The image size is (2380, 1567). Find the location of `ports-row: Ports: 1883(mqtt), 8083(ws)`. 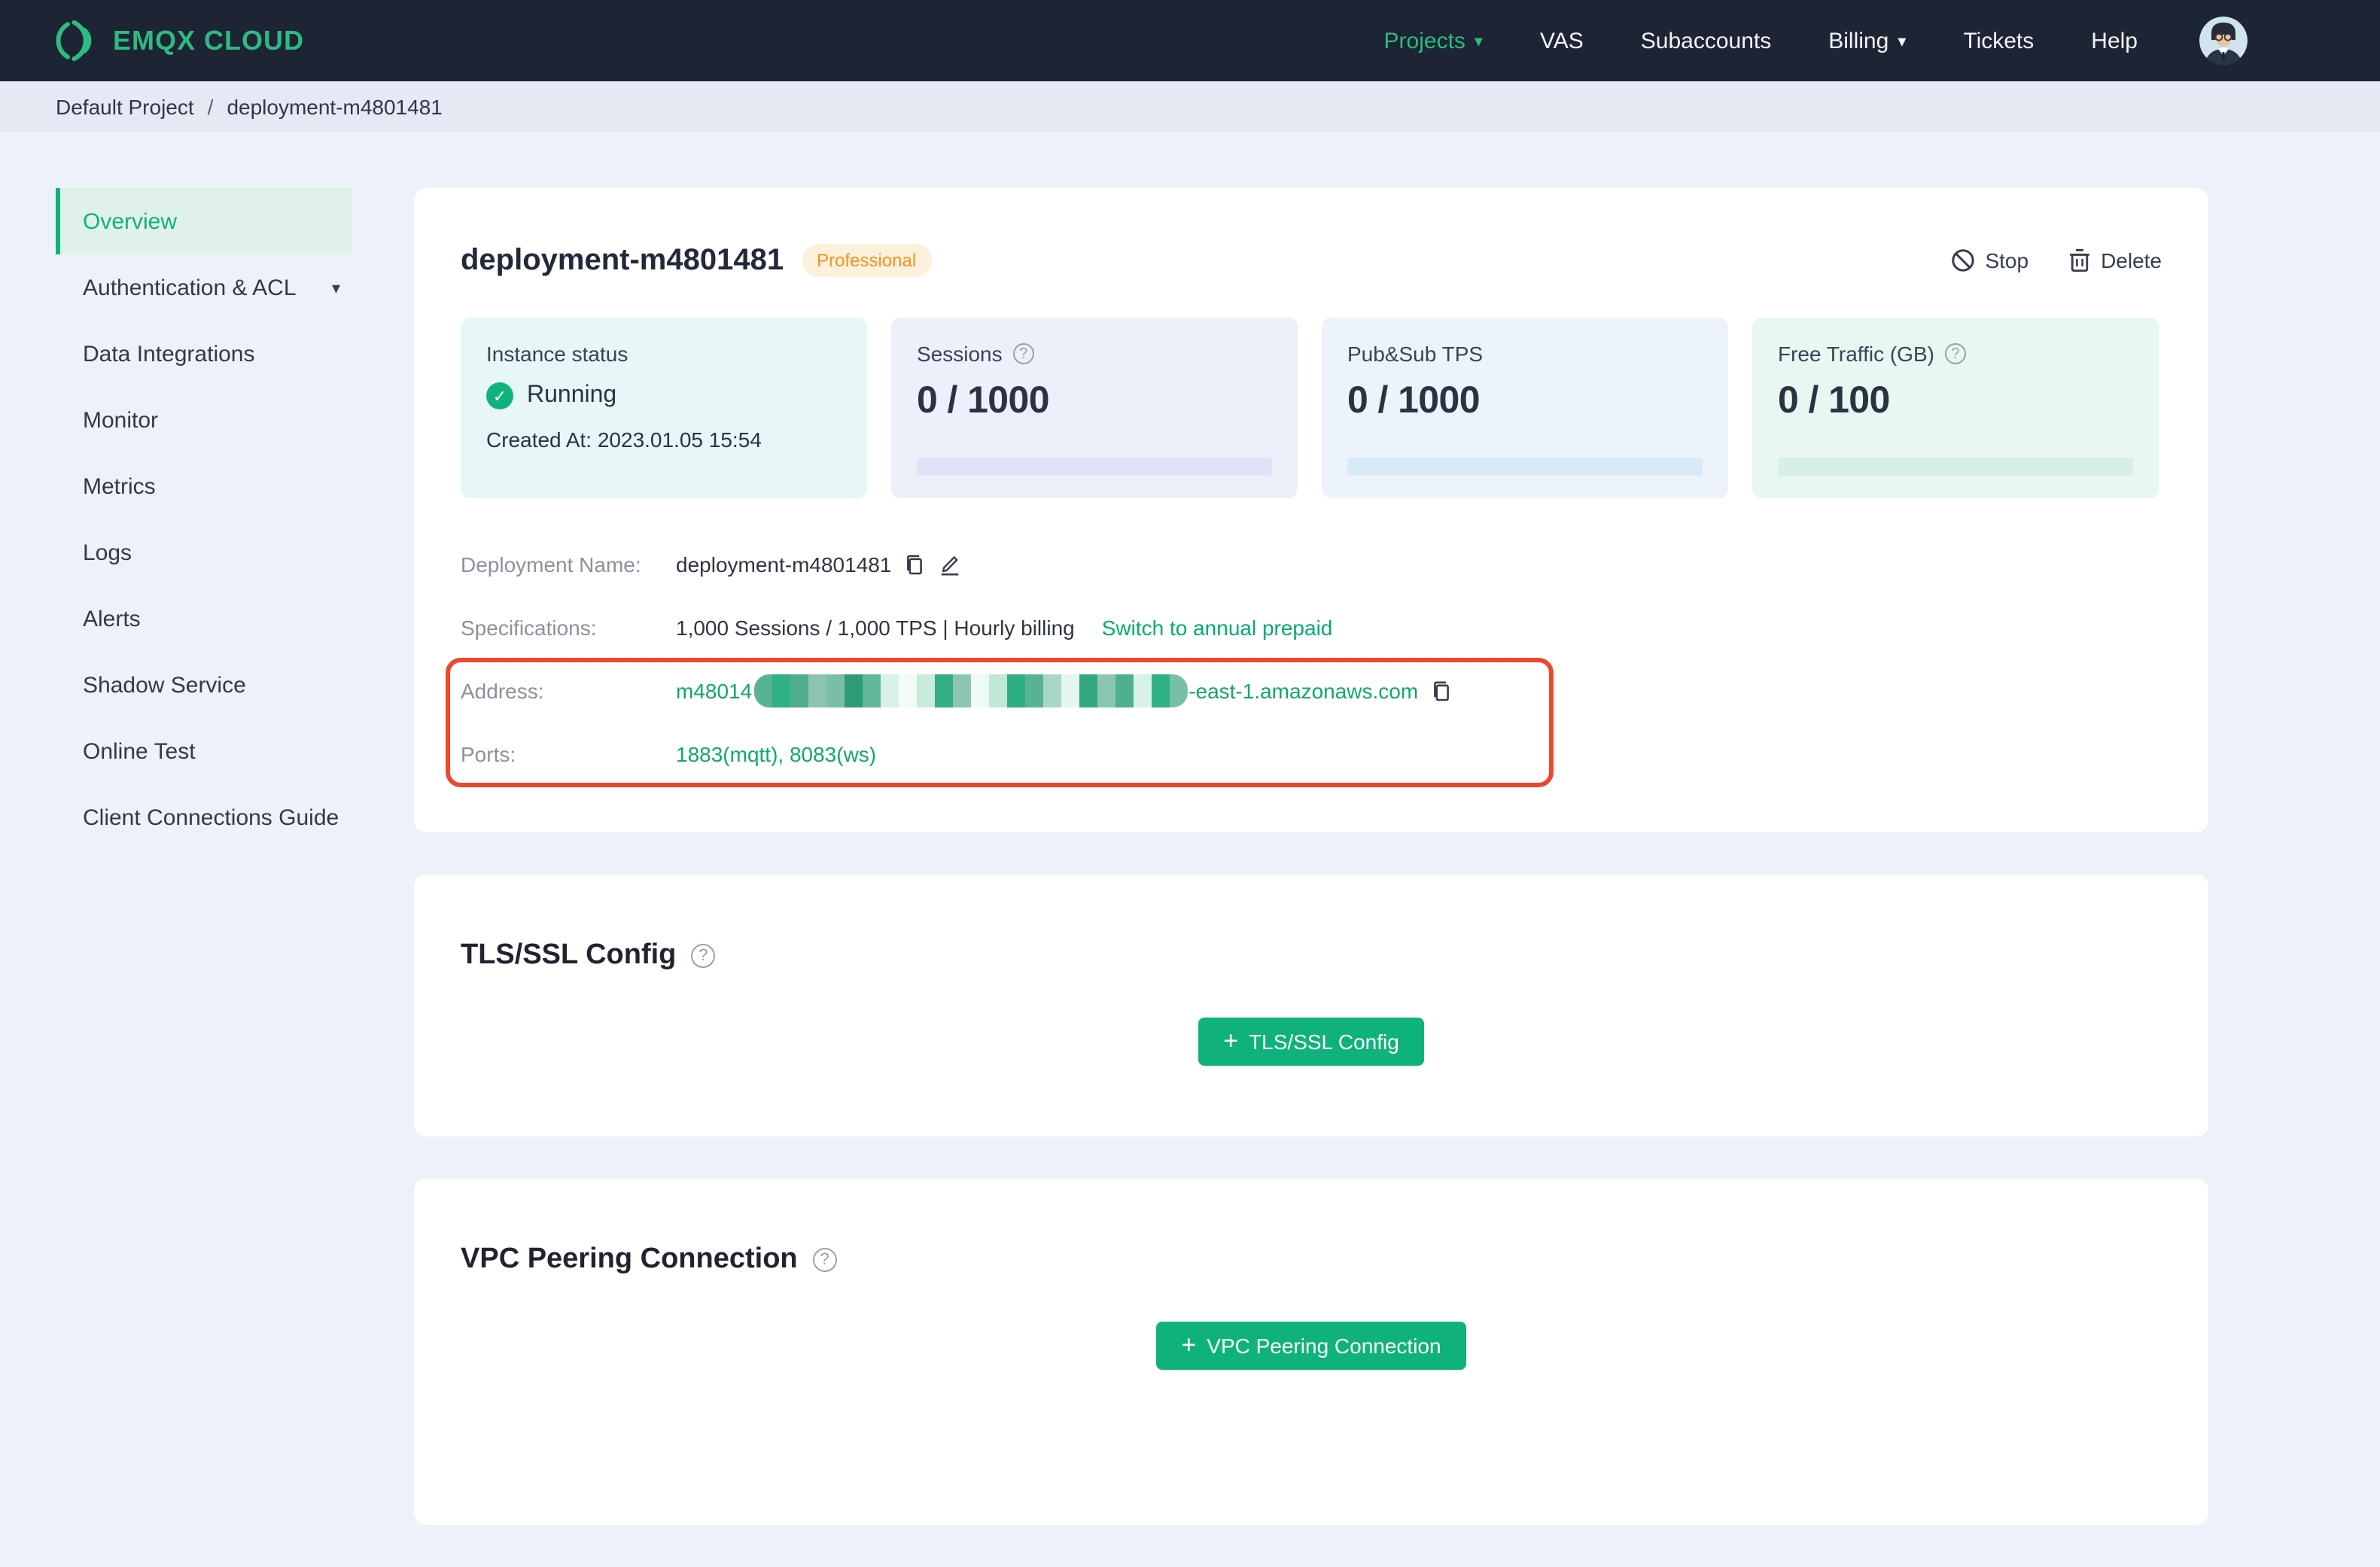

ports-row: Ports: 1883(mqtt), 8083(ws) is located at coordinates (1311, 754).